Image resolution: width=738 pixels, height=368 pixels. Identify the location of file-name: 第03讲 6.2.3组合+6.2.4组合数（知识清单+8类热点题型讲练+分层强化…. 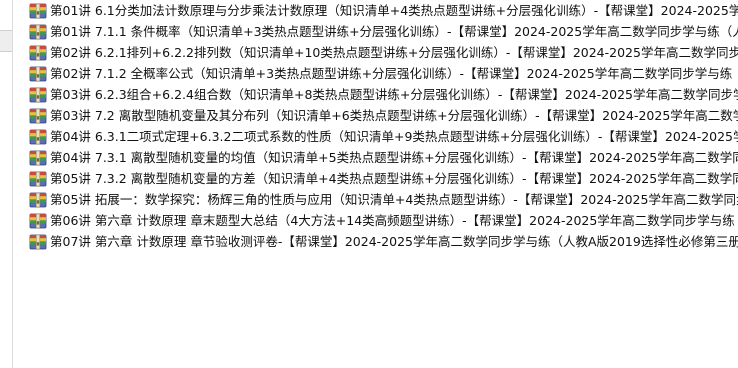
(394, 94).